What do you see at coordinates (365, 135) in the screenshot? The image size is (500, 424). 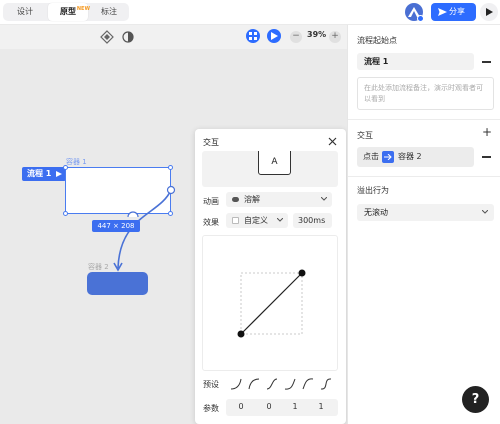 I see `interaction-title: 交互` at bounding box center [365, 135].